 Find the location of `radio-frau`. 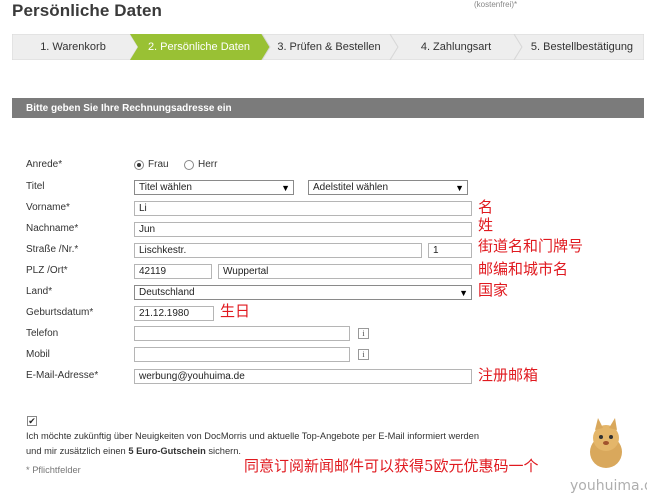

radio-frau is located at coordinates (139, 165).